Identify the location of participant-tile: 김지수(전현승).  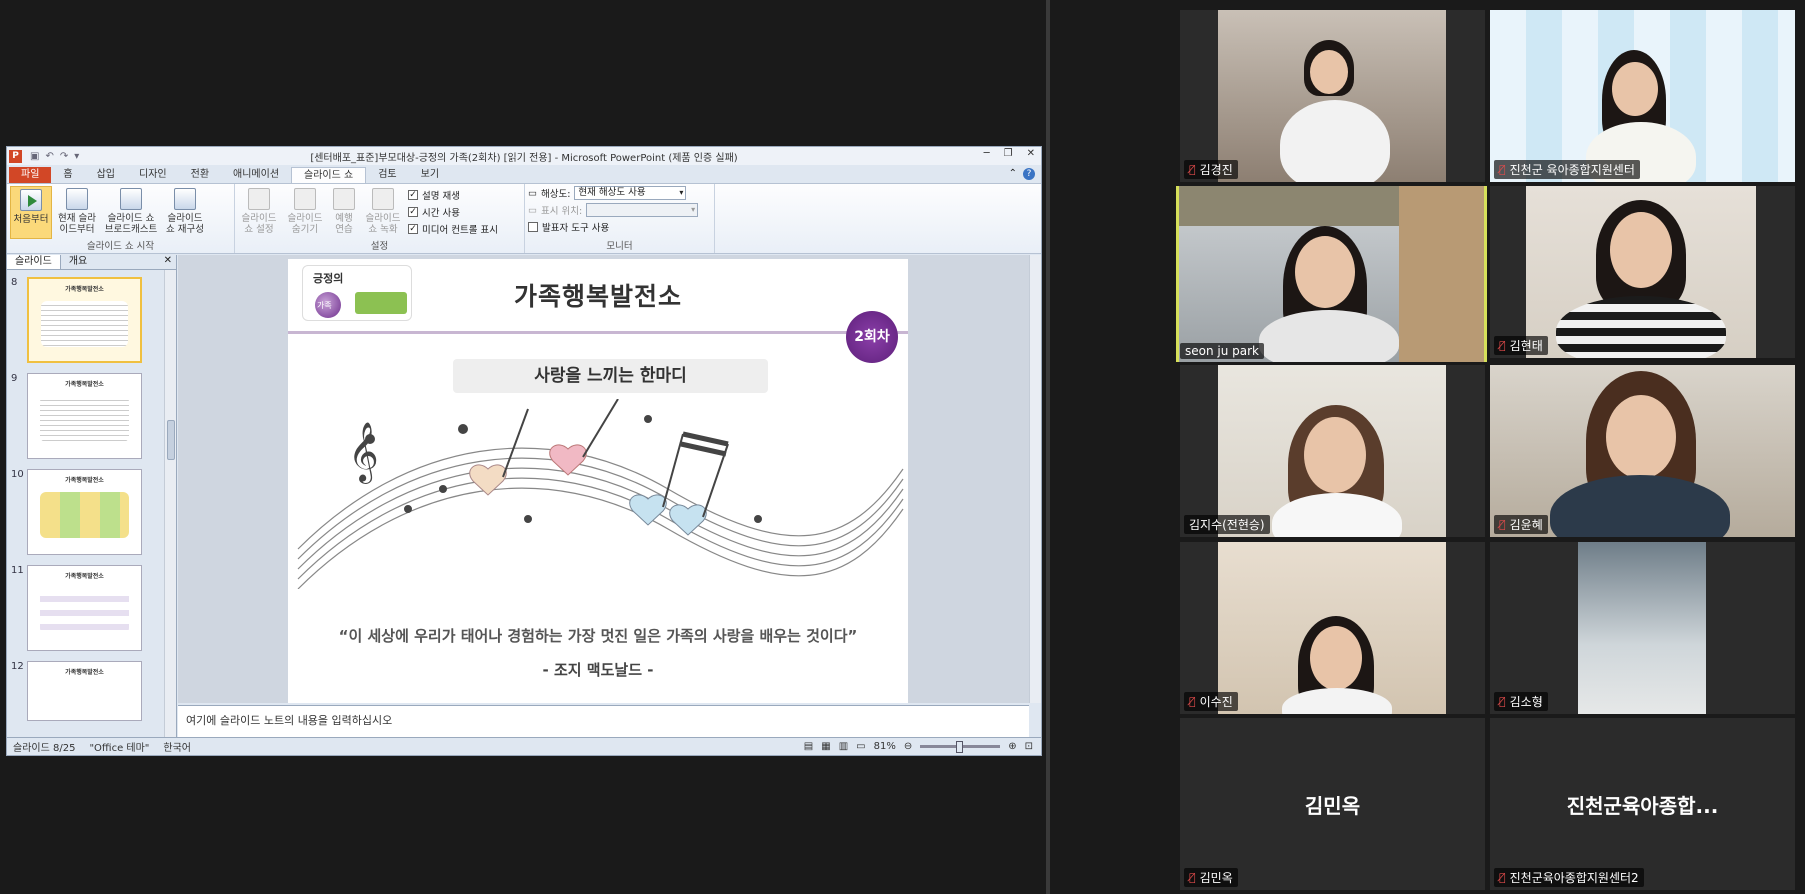
(1332, 451).